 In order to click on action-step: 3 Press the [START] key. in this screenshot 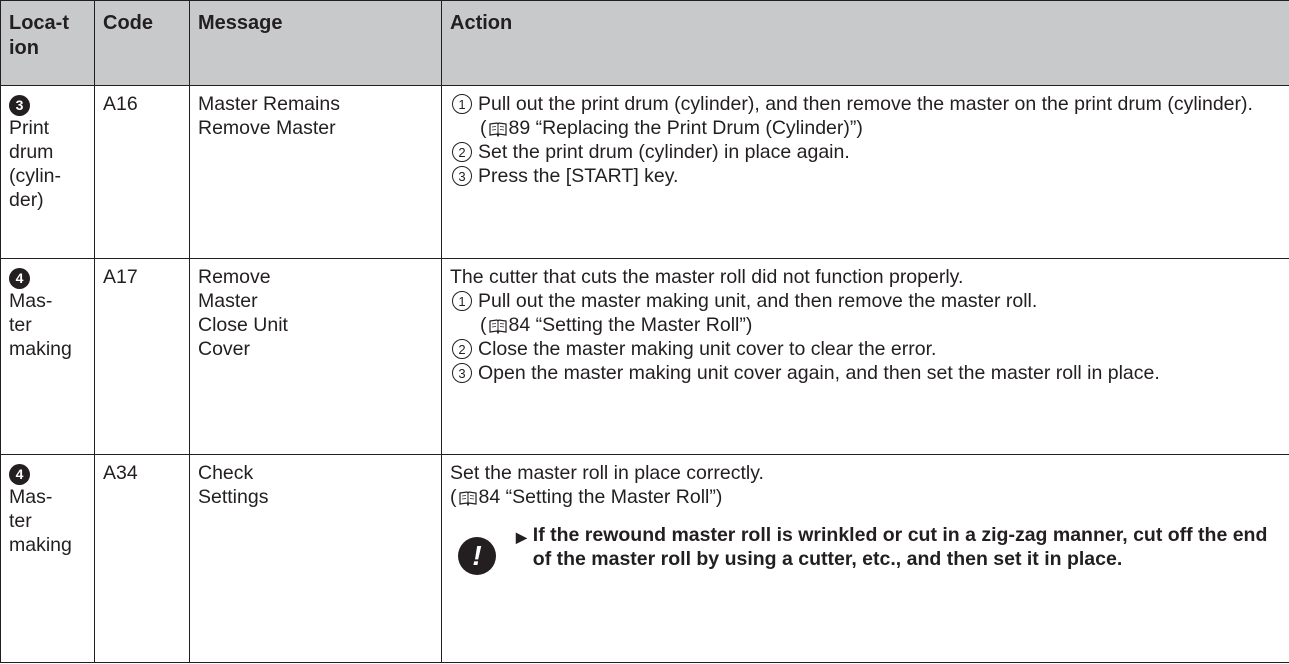, I will do `click(865, 176)`.